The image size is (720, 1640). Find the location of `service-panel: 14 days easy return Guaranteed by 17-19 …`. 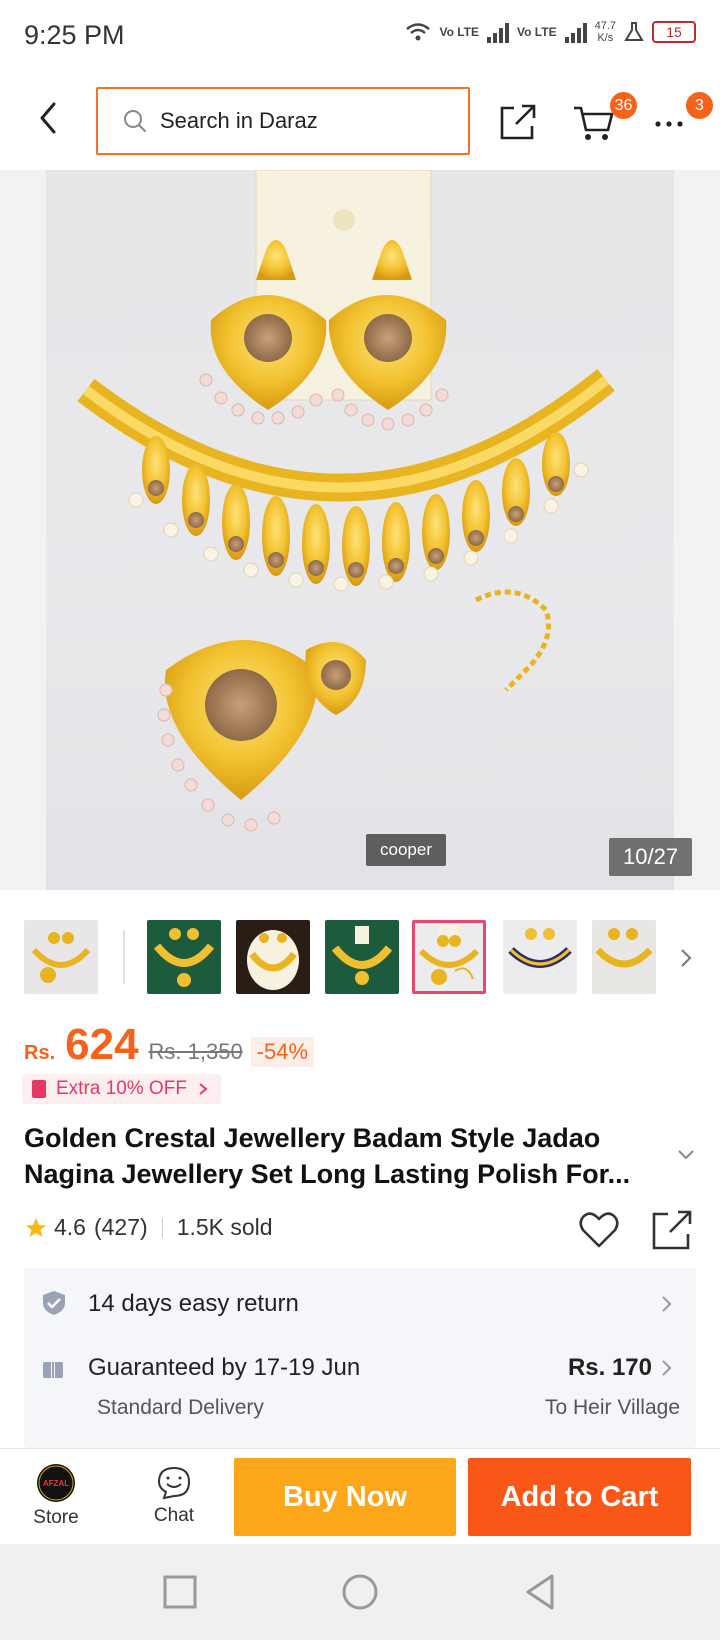

service-panel: 14 days easy return Guaranteed by 17-19 … is located at coordinates (360, 1358).